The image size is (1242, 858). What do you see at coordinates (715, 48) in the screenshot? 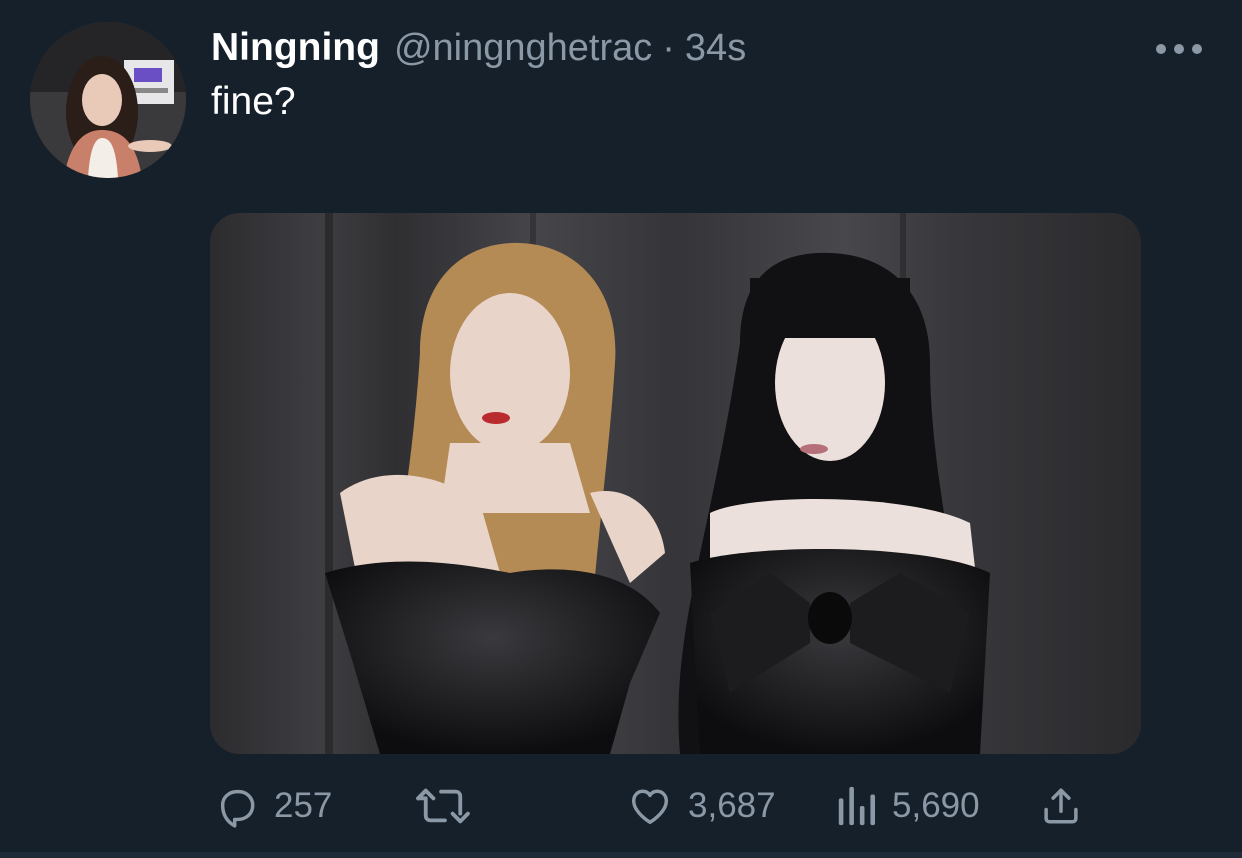
I see `timestamp: 34s` at bounding box center [715, 48].